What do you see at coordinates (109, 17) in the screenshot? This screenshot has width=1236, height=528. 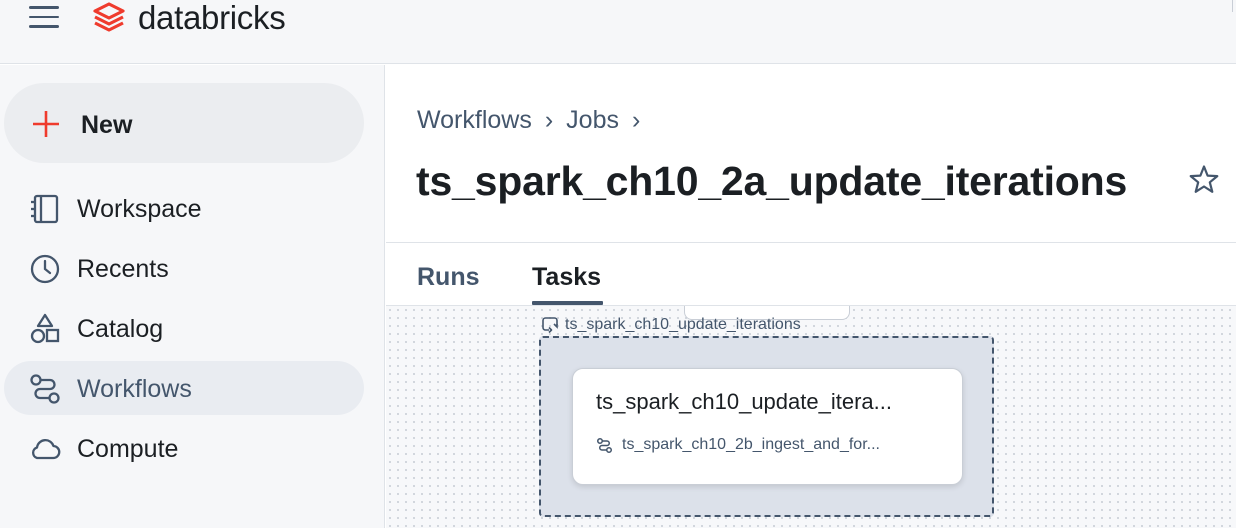 I see `databricks-logo-icon` at bounding box center [109, 17].